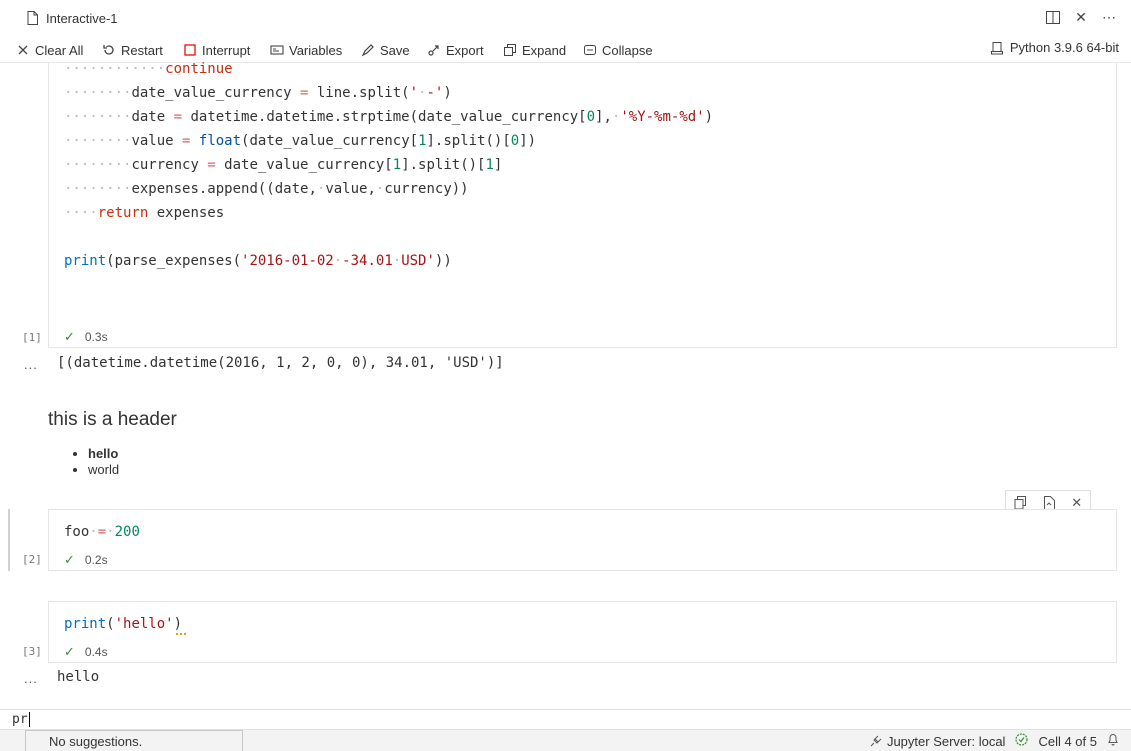 The height and width of the screenshot is (751, 1131). What do you see at coordinates (433, 50) in the screenshot?
I see `export-icon` at bounding box center [433, 50].